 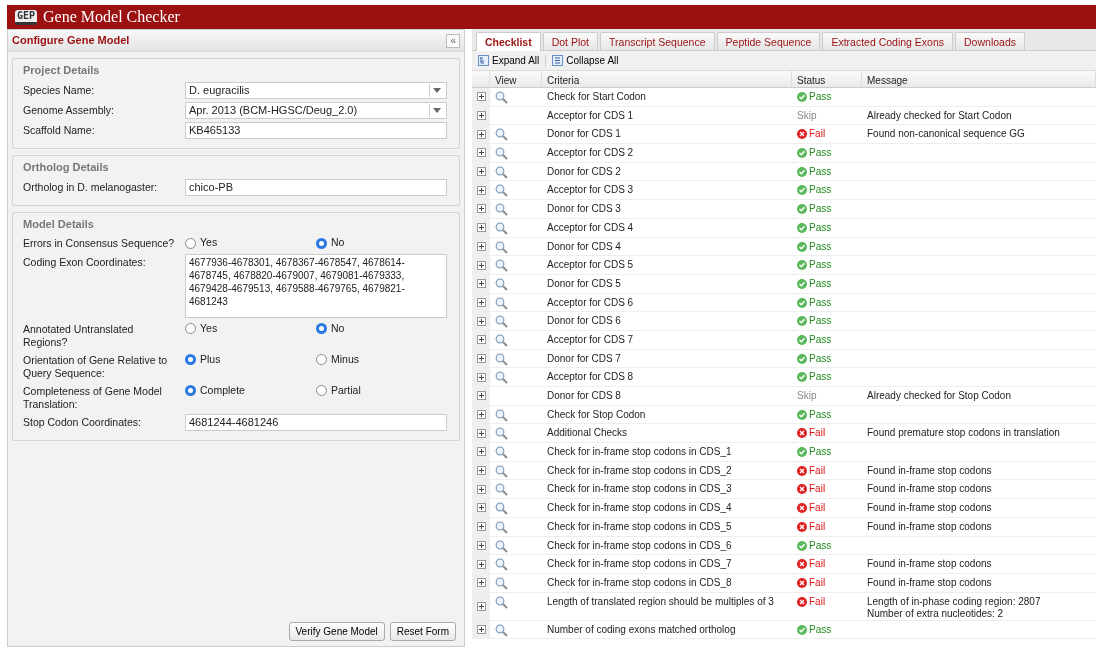 I want to click on form-button: Reset Form, so click(x=422, y=631).